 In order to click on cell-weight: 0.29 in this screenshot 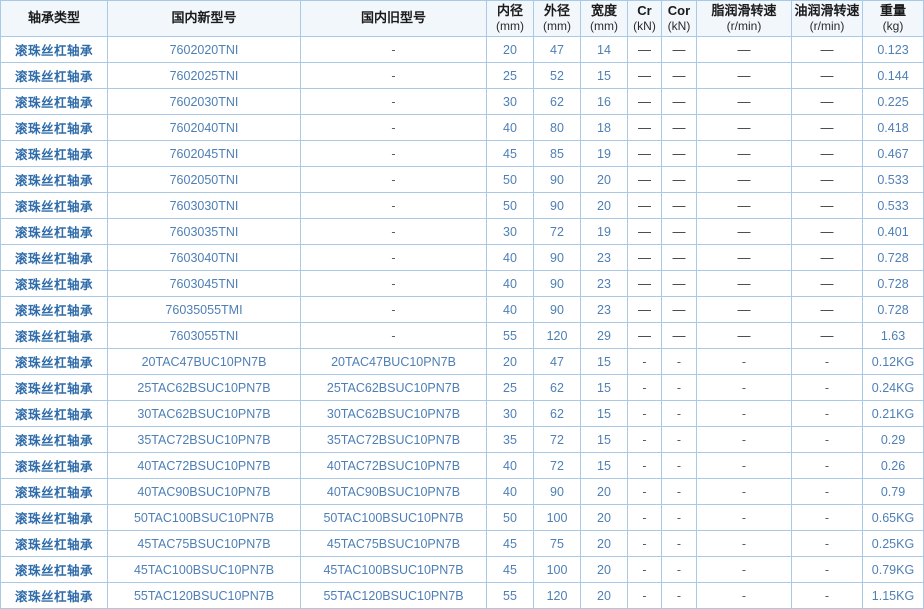, I will do `click(893, 439)`.